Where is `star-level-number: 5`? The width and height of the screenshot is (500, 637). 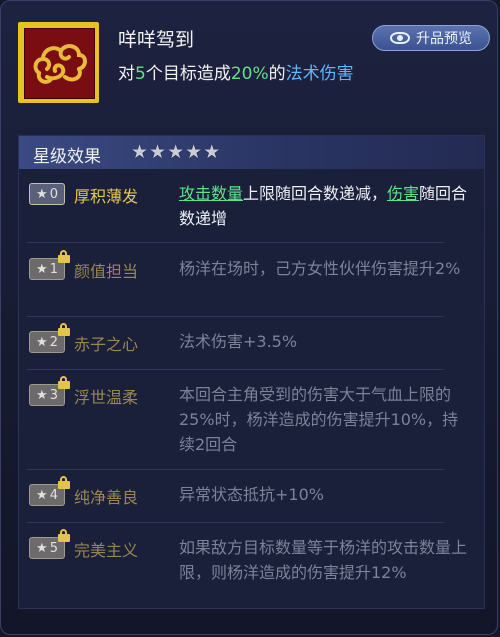 star-level-number: 5 is located at coordinates (53, 548).